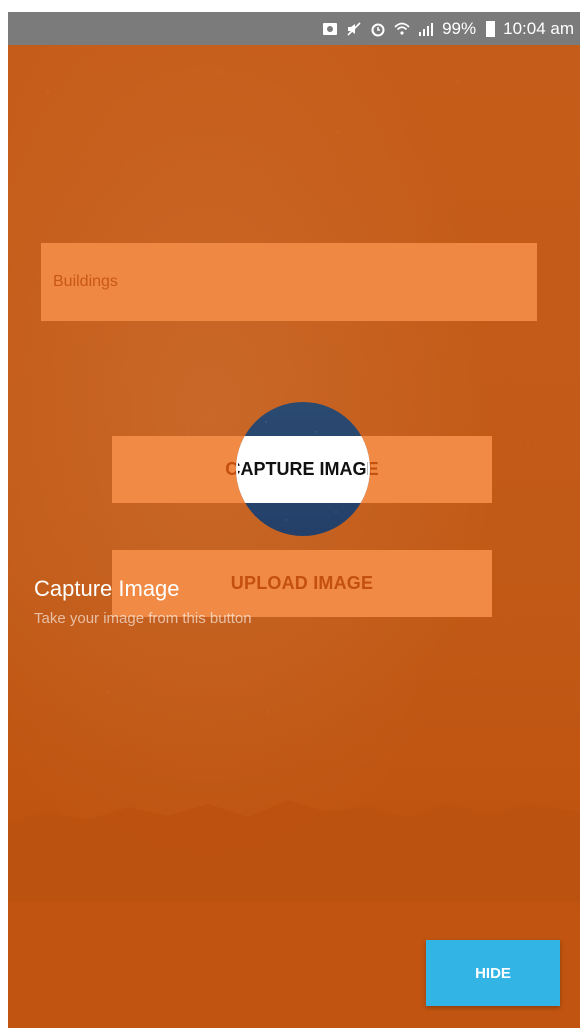 The width and height of the screenshot is (580, 1028). What do you see at coordinates (538, 28) in the screenshot?
I see `clock: 10:04 am` at bounding box center [538, 28].